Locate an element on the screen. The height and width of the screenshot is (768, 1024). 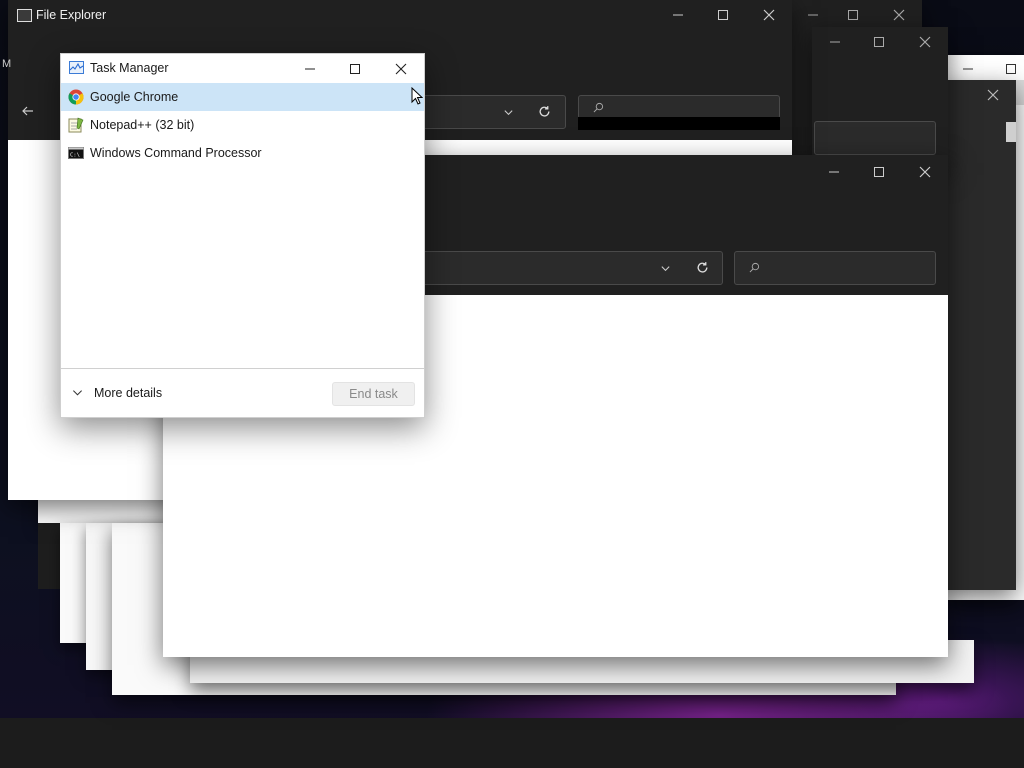
process-row: Google Chrome is located at coordinates (242, 97).